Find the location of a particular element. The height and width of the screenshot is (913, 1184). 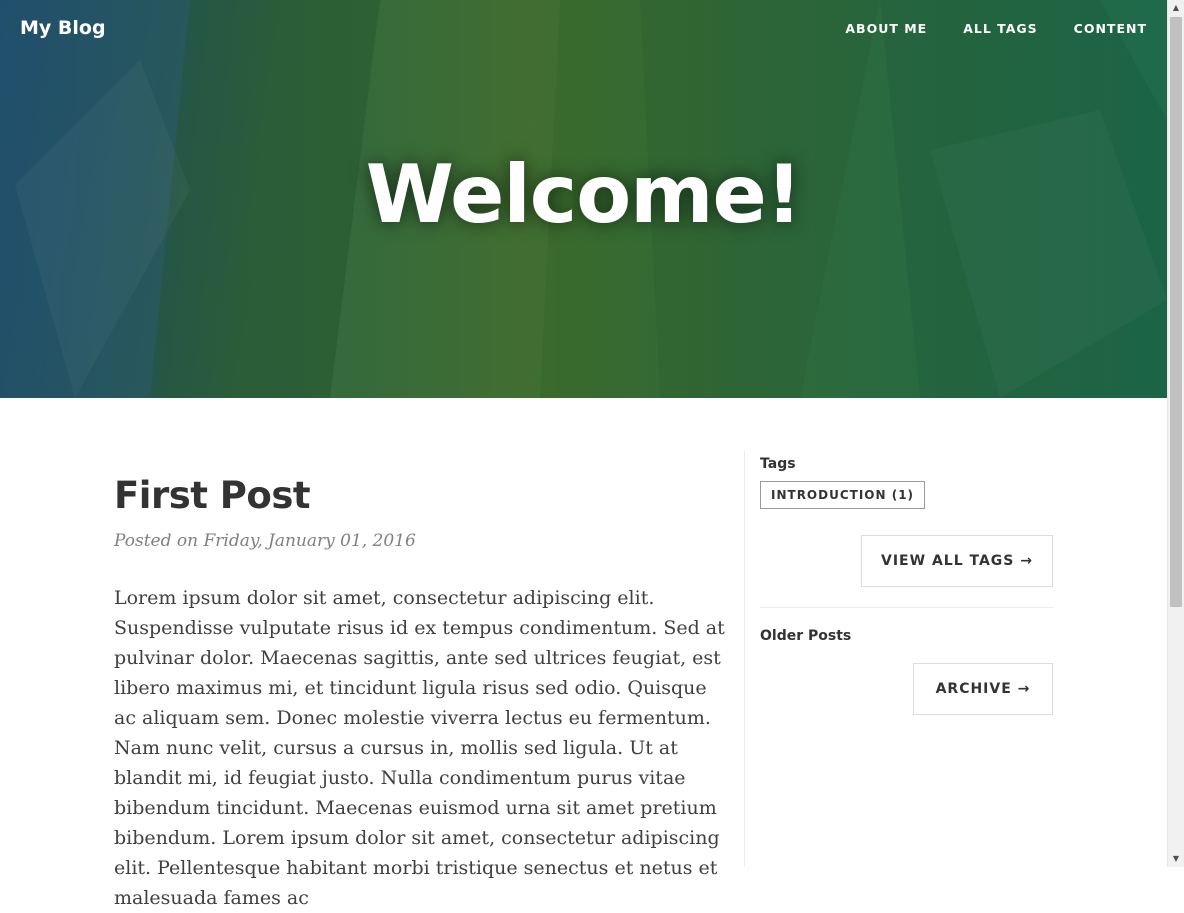

blog-brand-link: My Blog is located at coordinates (63, 28).